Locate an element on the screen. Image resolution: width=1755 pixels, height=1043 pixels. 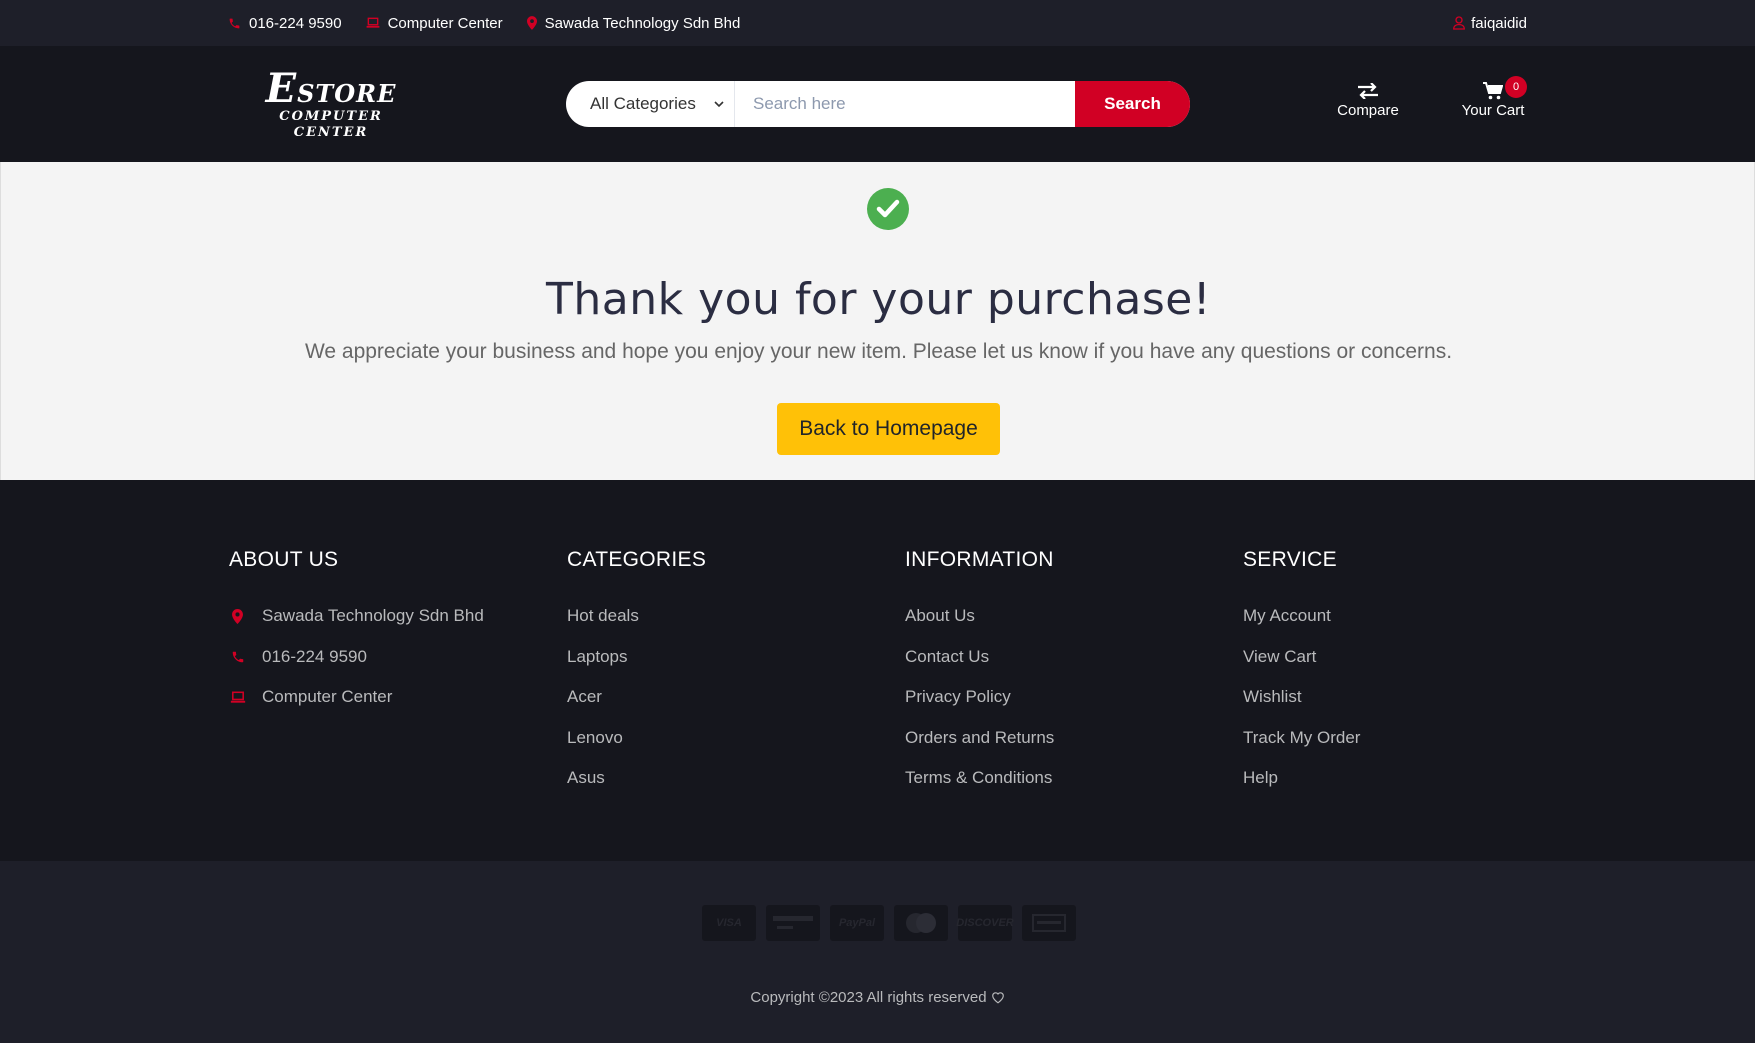
exchange-icon is located at coordinates (1368, 91).